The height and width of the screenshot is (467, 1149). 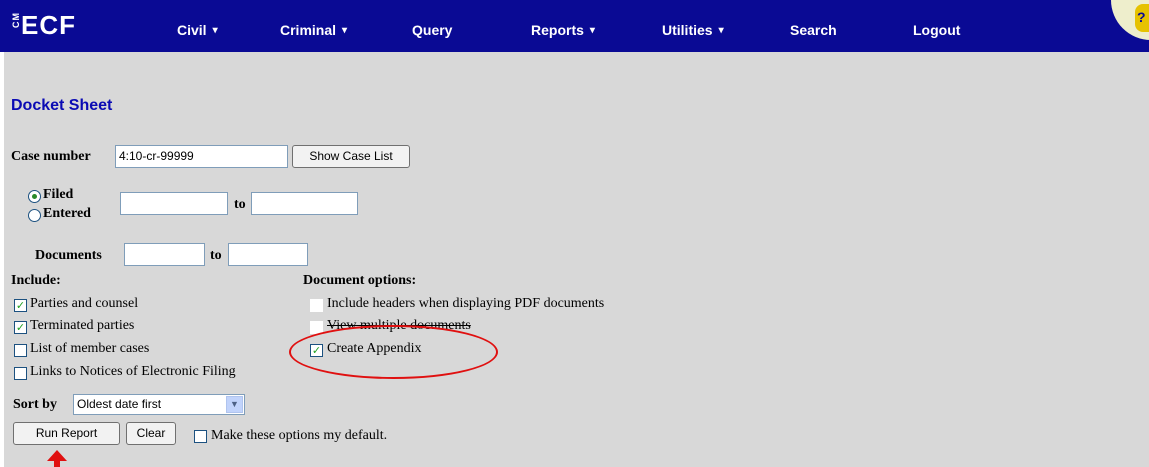 I want to click on documents-from-input, so click(x=164, y=254).